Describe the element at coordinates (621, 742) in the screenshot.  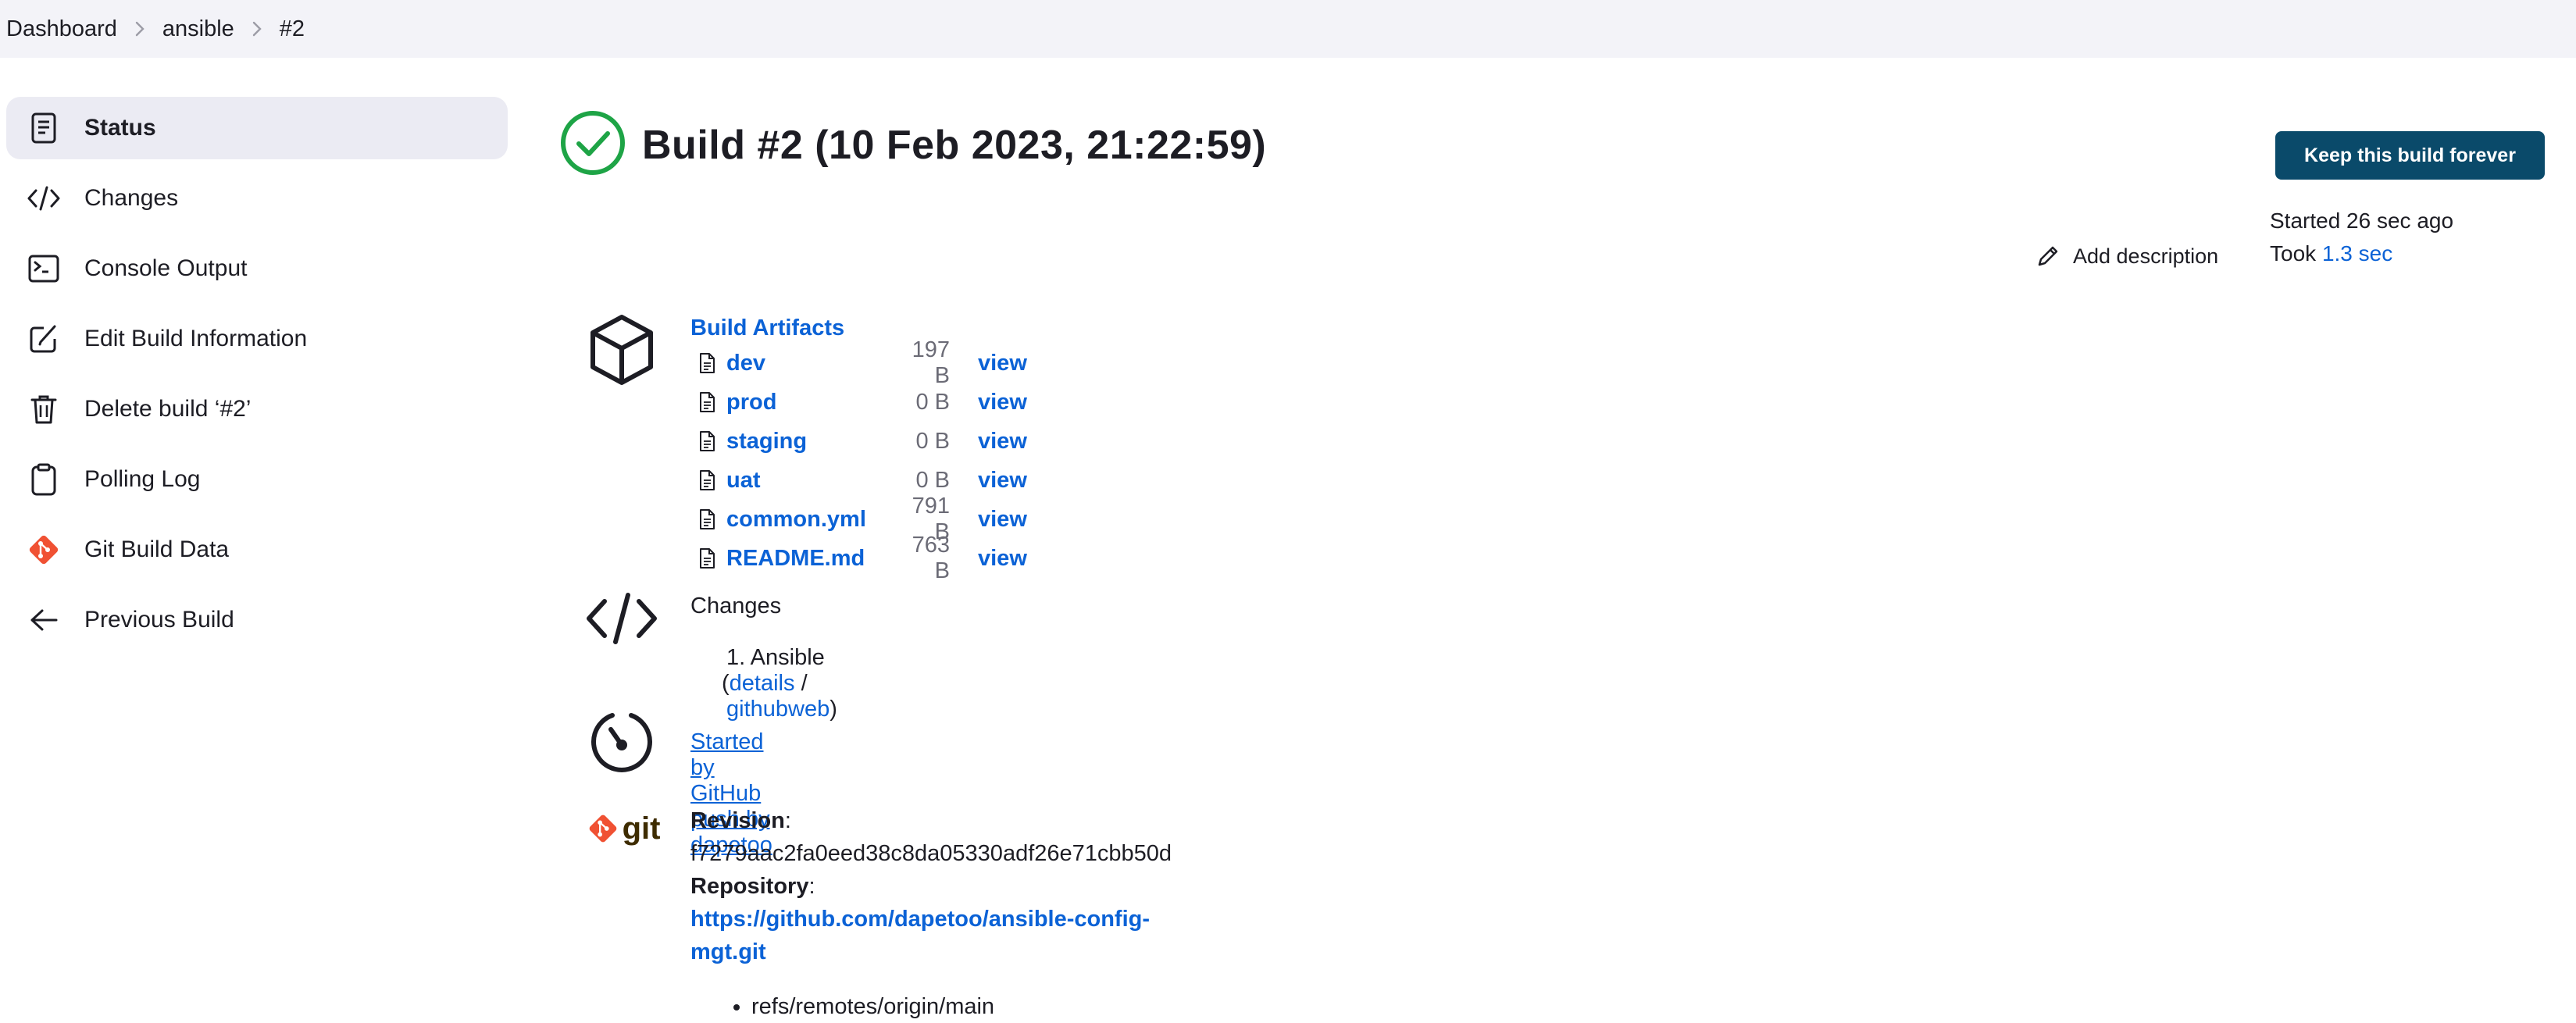
I see `timer-icon` at that location.